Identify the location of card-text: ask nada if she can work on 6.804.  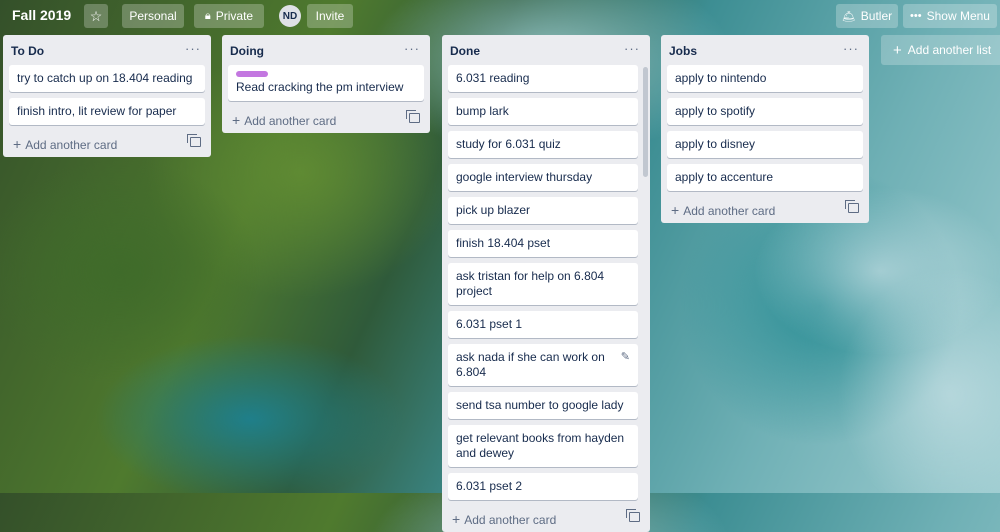
(530, 364).